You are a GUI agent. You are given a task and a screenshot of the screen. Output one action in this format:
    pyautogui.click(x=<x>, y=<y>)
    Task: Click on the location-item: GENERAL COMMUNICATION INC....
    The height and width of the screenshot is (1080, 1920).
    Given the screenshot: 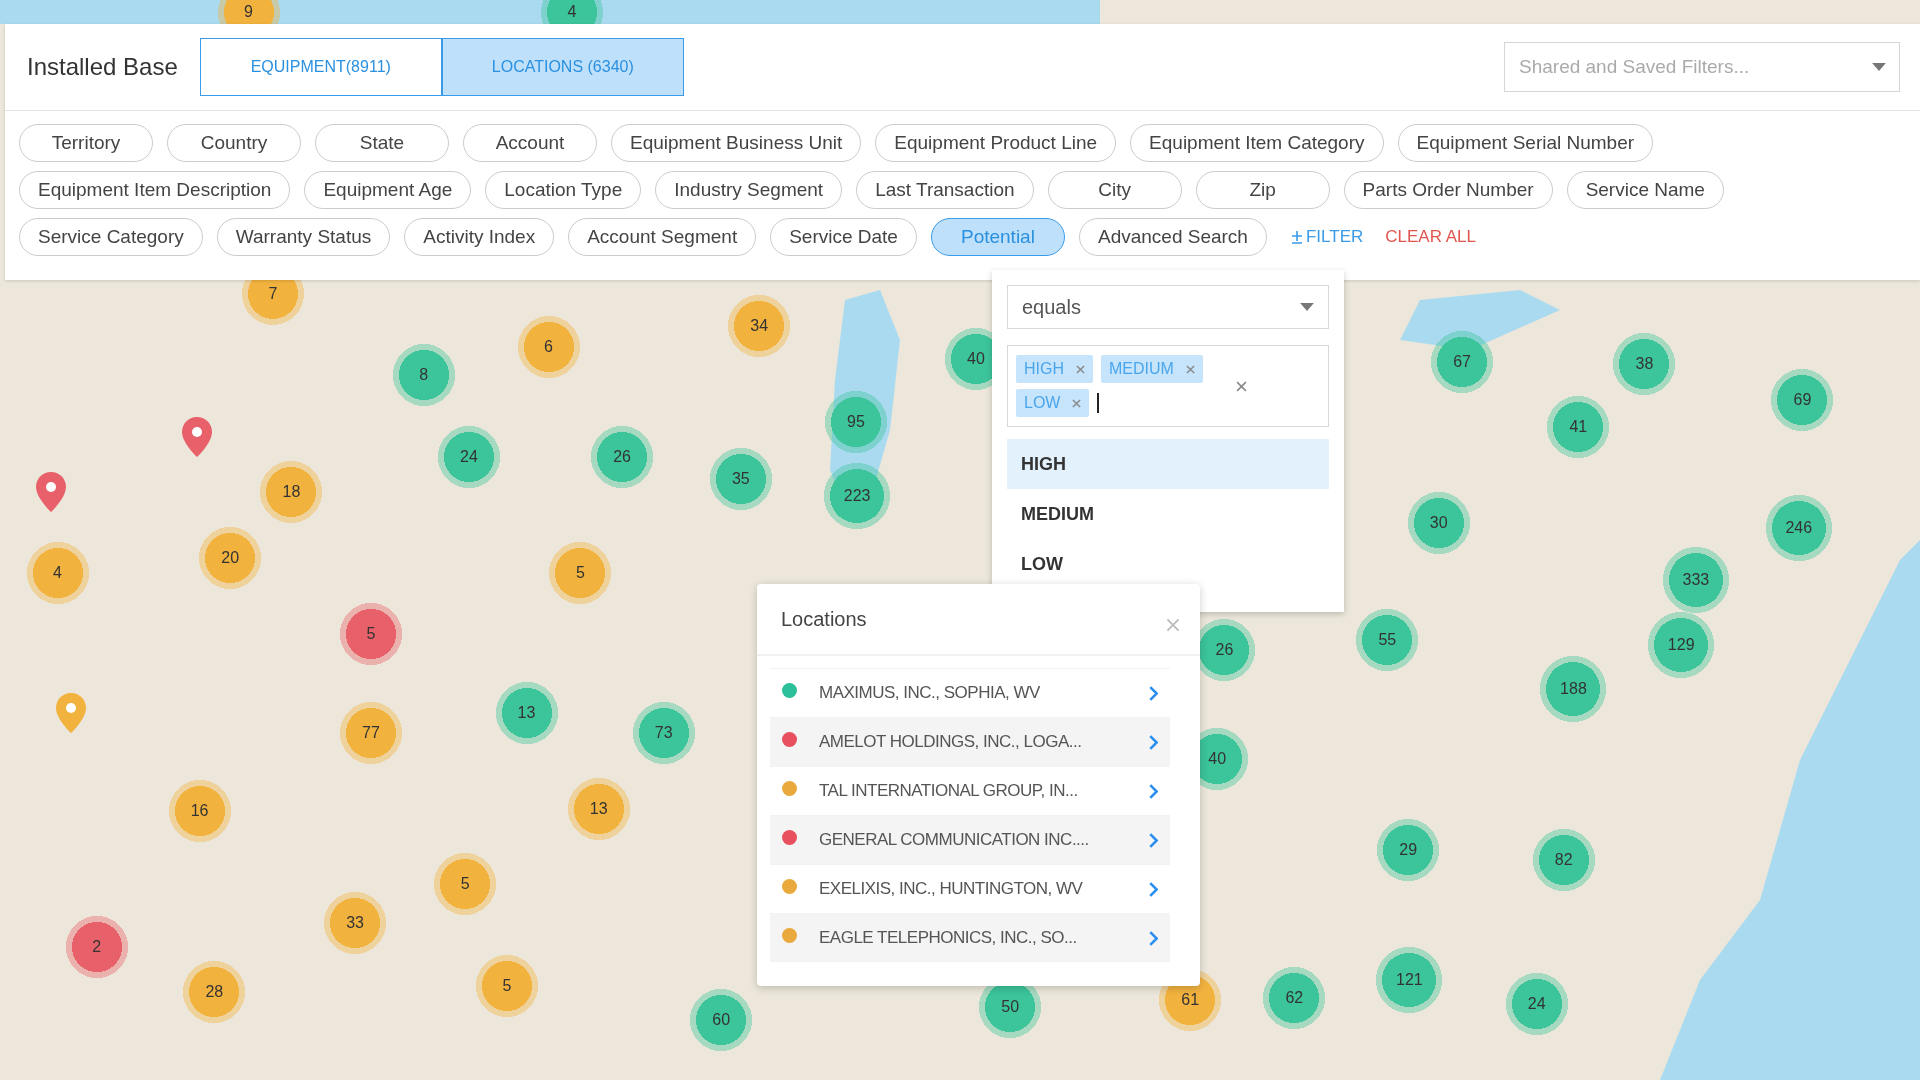 What is the action you would take?
    pyautogui.click(x=970, y=839)
    